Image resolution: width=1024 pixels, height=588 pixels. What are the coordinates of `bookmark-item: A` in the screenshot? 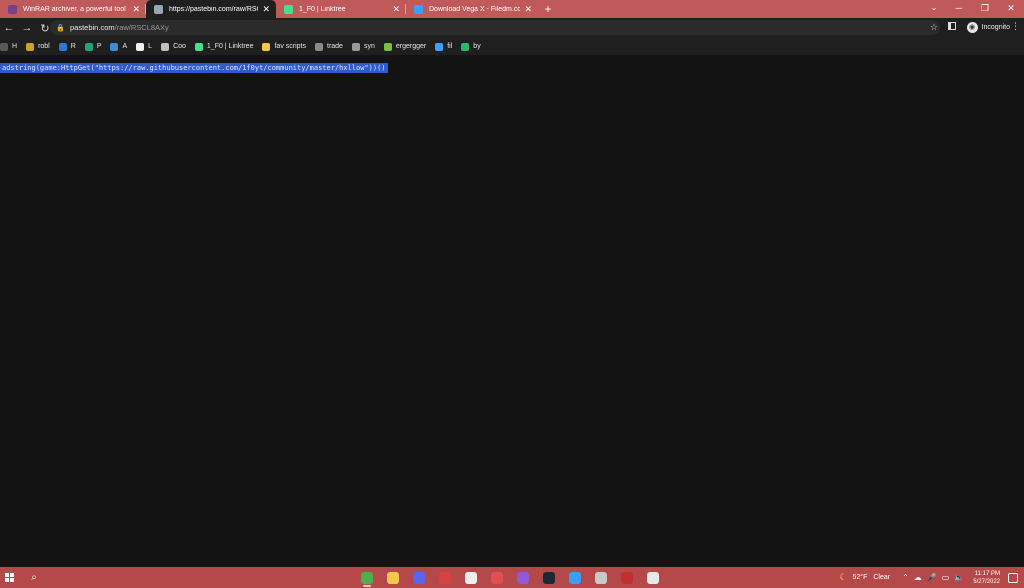 It's located at (118, 47).